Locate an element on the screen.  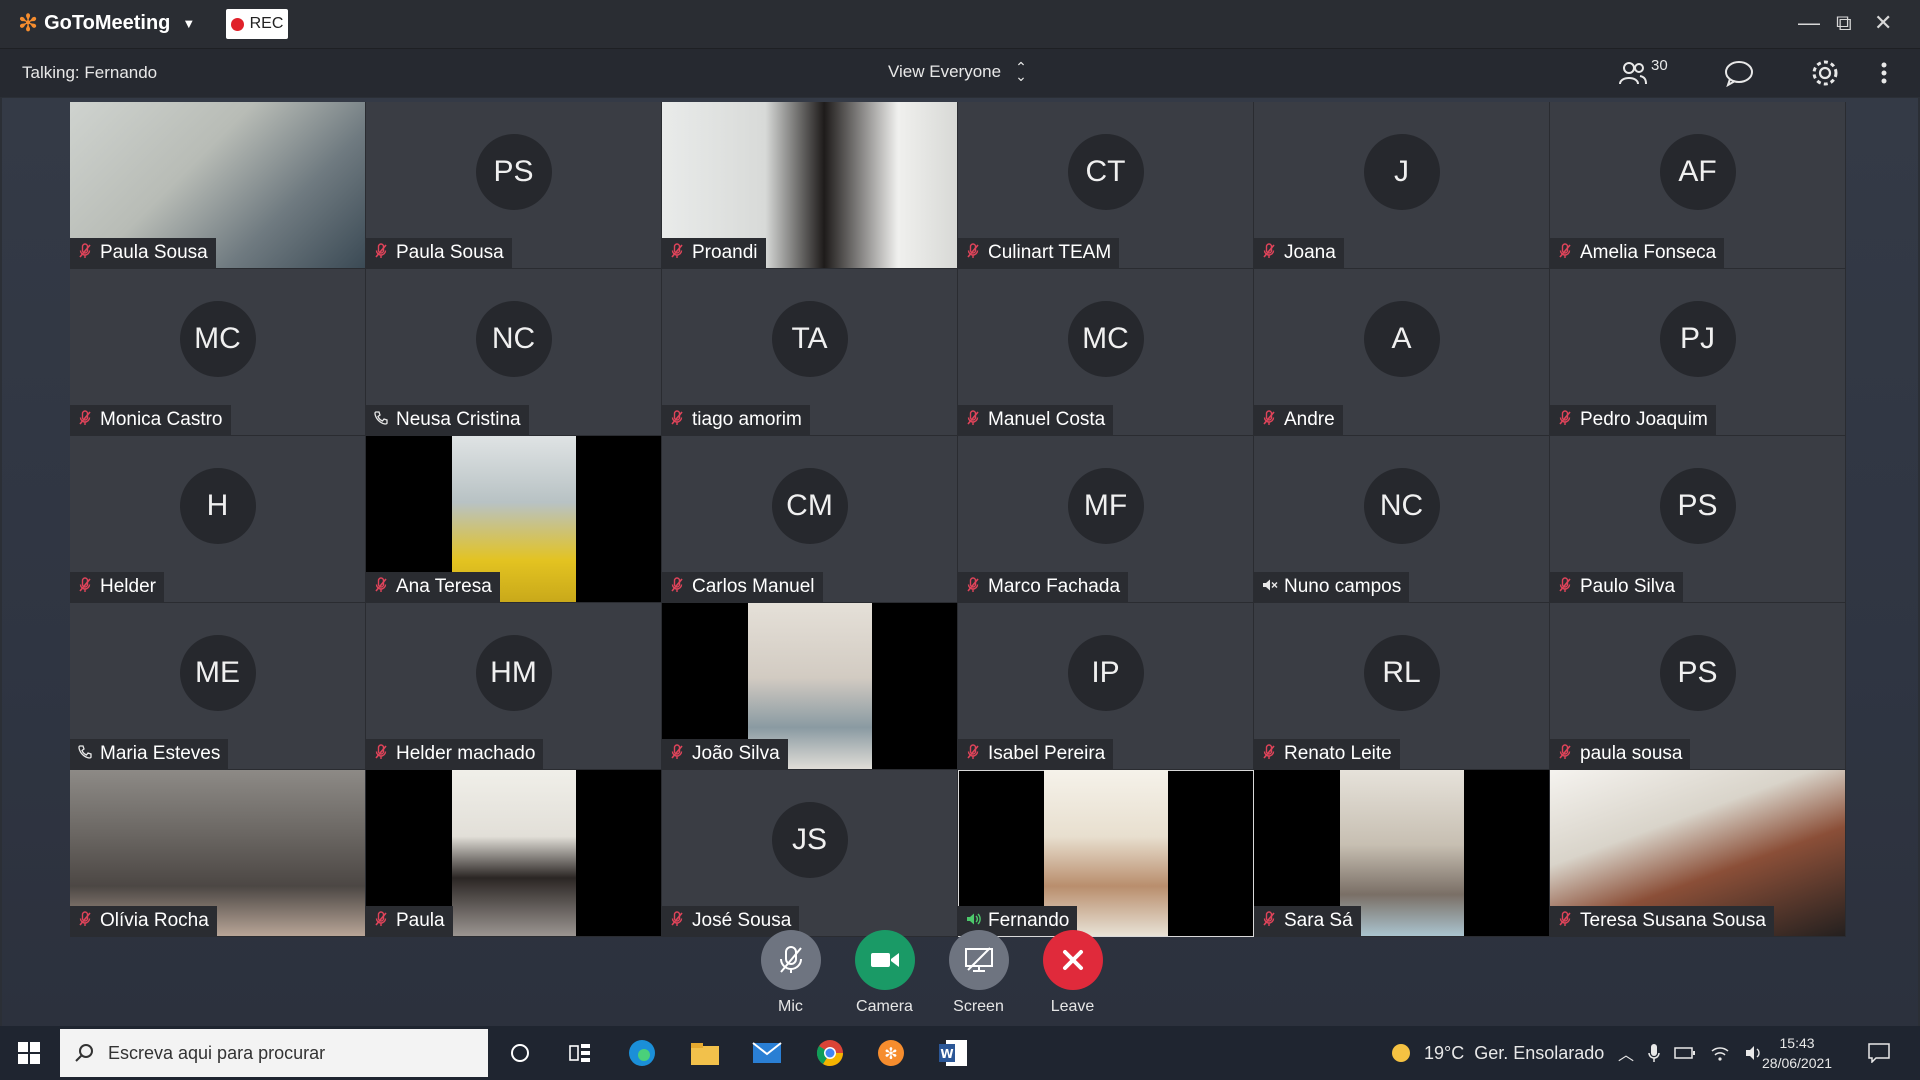
taskbar-chrome is located at coordinates (830, 1053).